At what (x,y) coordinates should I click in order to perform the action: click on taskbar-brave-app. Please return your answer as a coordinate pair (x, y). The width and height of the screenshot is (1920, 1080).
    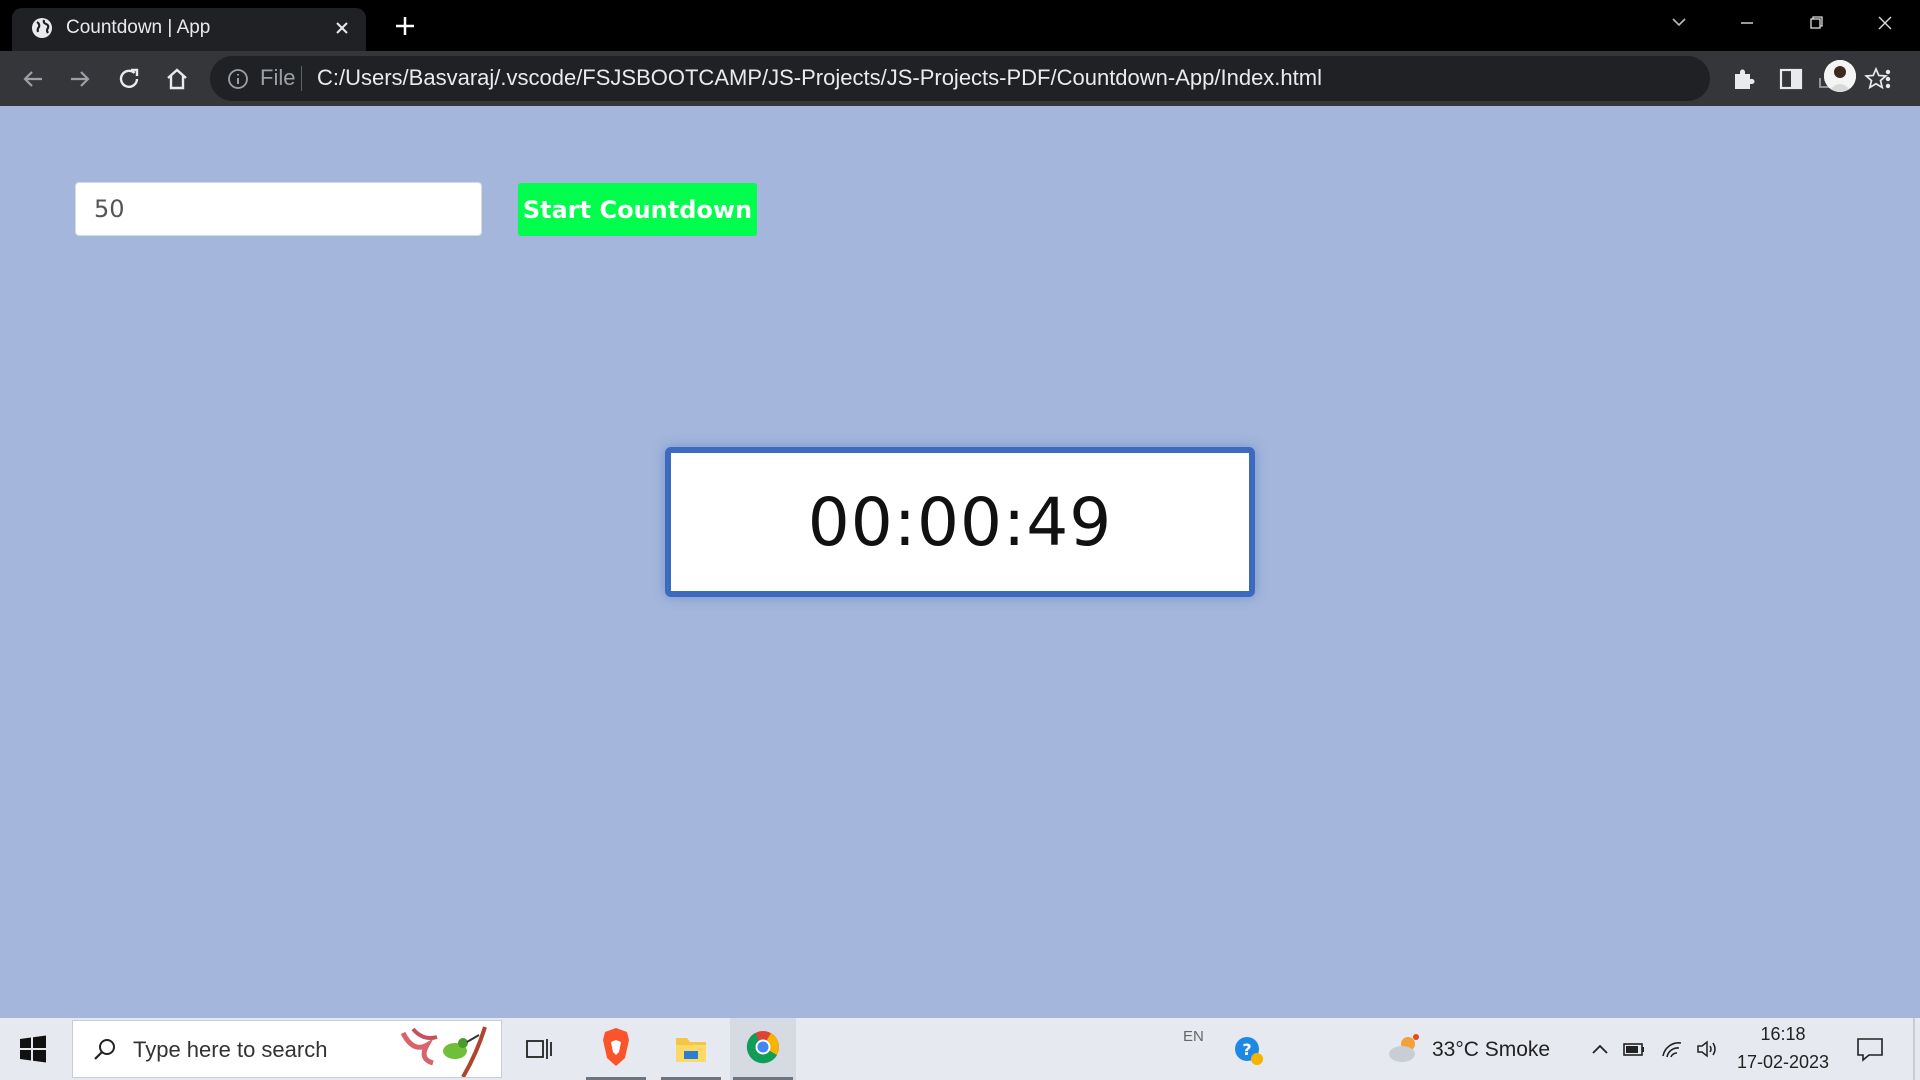
    Looking at the image, I should click on (616, 1049).